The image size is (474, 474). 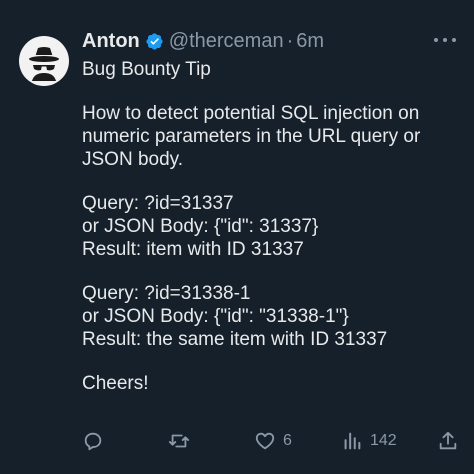 I want to click on tweet-line: or JSON Body: {"id": "31338-1"}, so click(x=215, y=316).